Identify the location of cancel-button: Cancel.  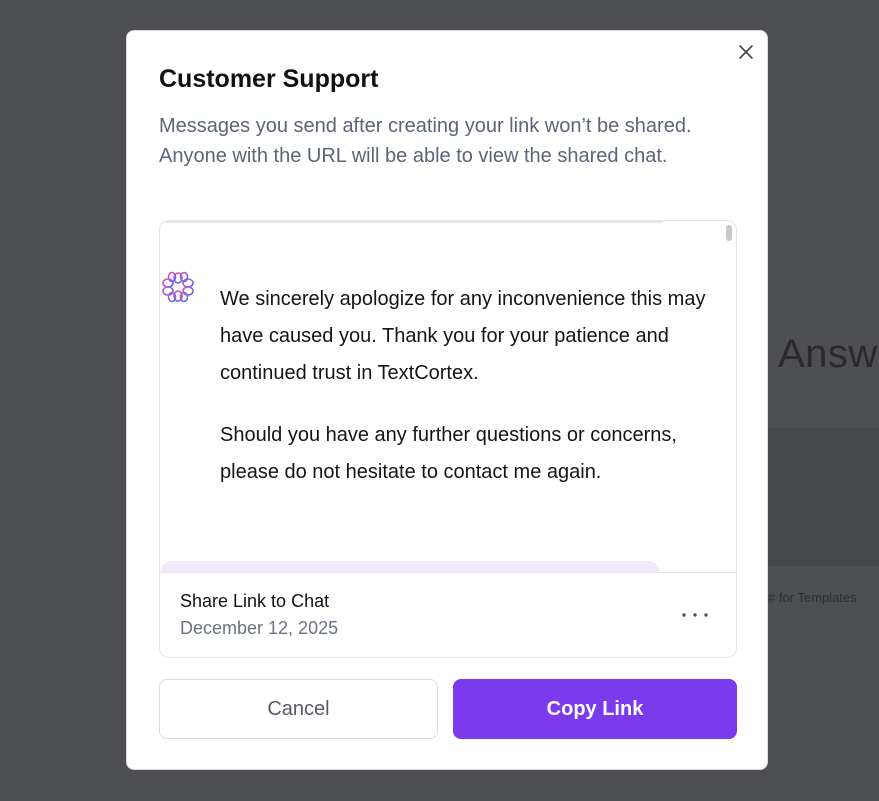
(298, 709).